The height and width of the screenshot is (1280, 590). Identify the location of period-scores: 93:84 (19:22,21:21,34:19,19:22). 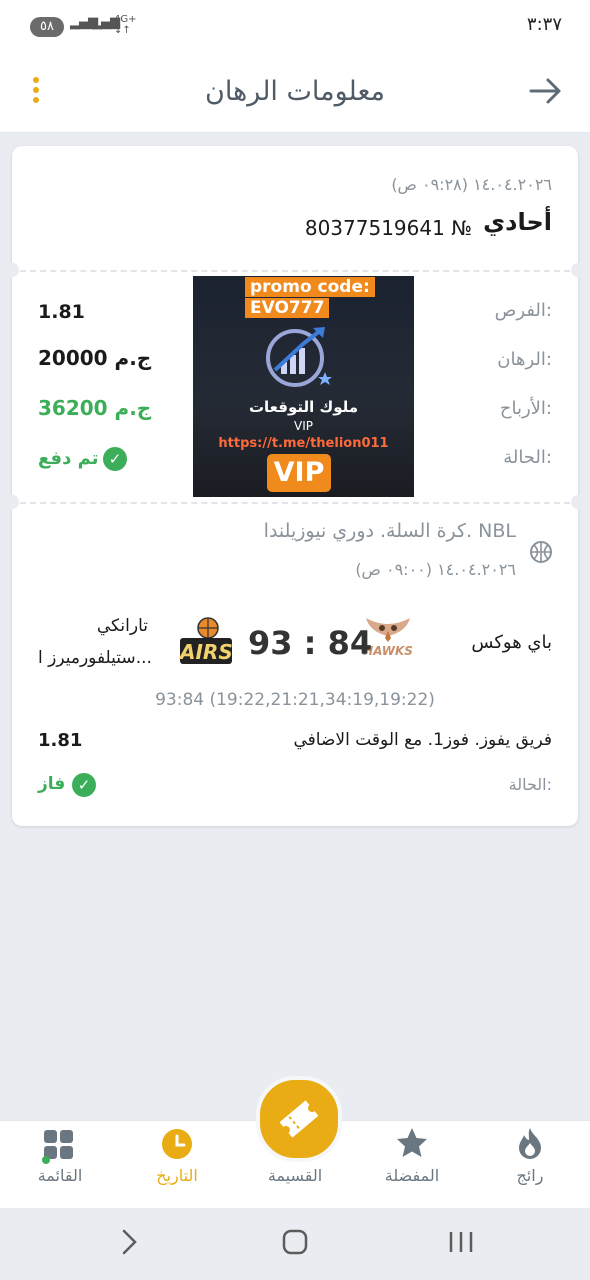
(295, 700).